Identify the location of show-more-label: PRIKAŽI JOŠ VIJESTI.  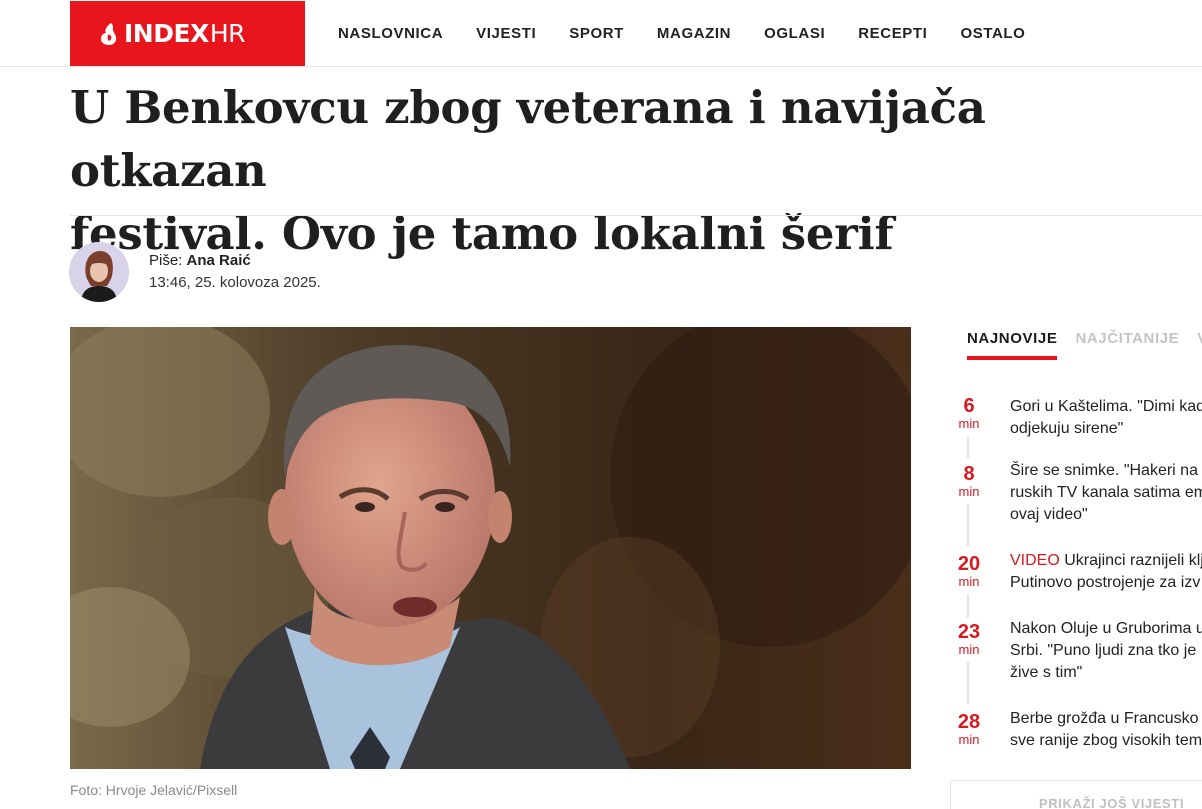
(1112, 802).